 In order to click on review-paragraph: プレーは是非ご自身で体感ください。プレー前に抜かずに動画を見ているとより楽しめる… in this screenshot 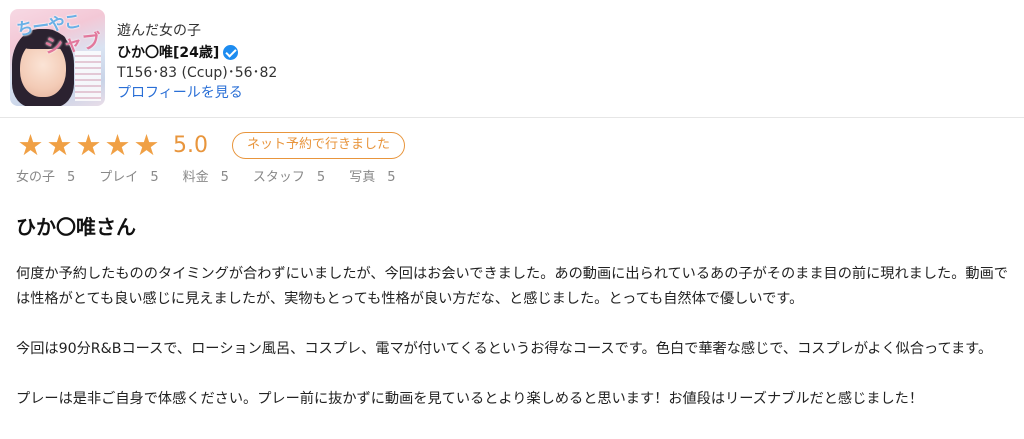, I will do `click(470, 399)`.